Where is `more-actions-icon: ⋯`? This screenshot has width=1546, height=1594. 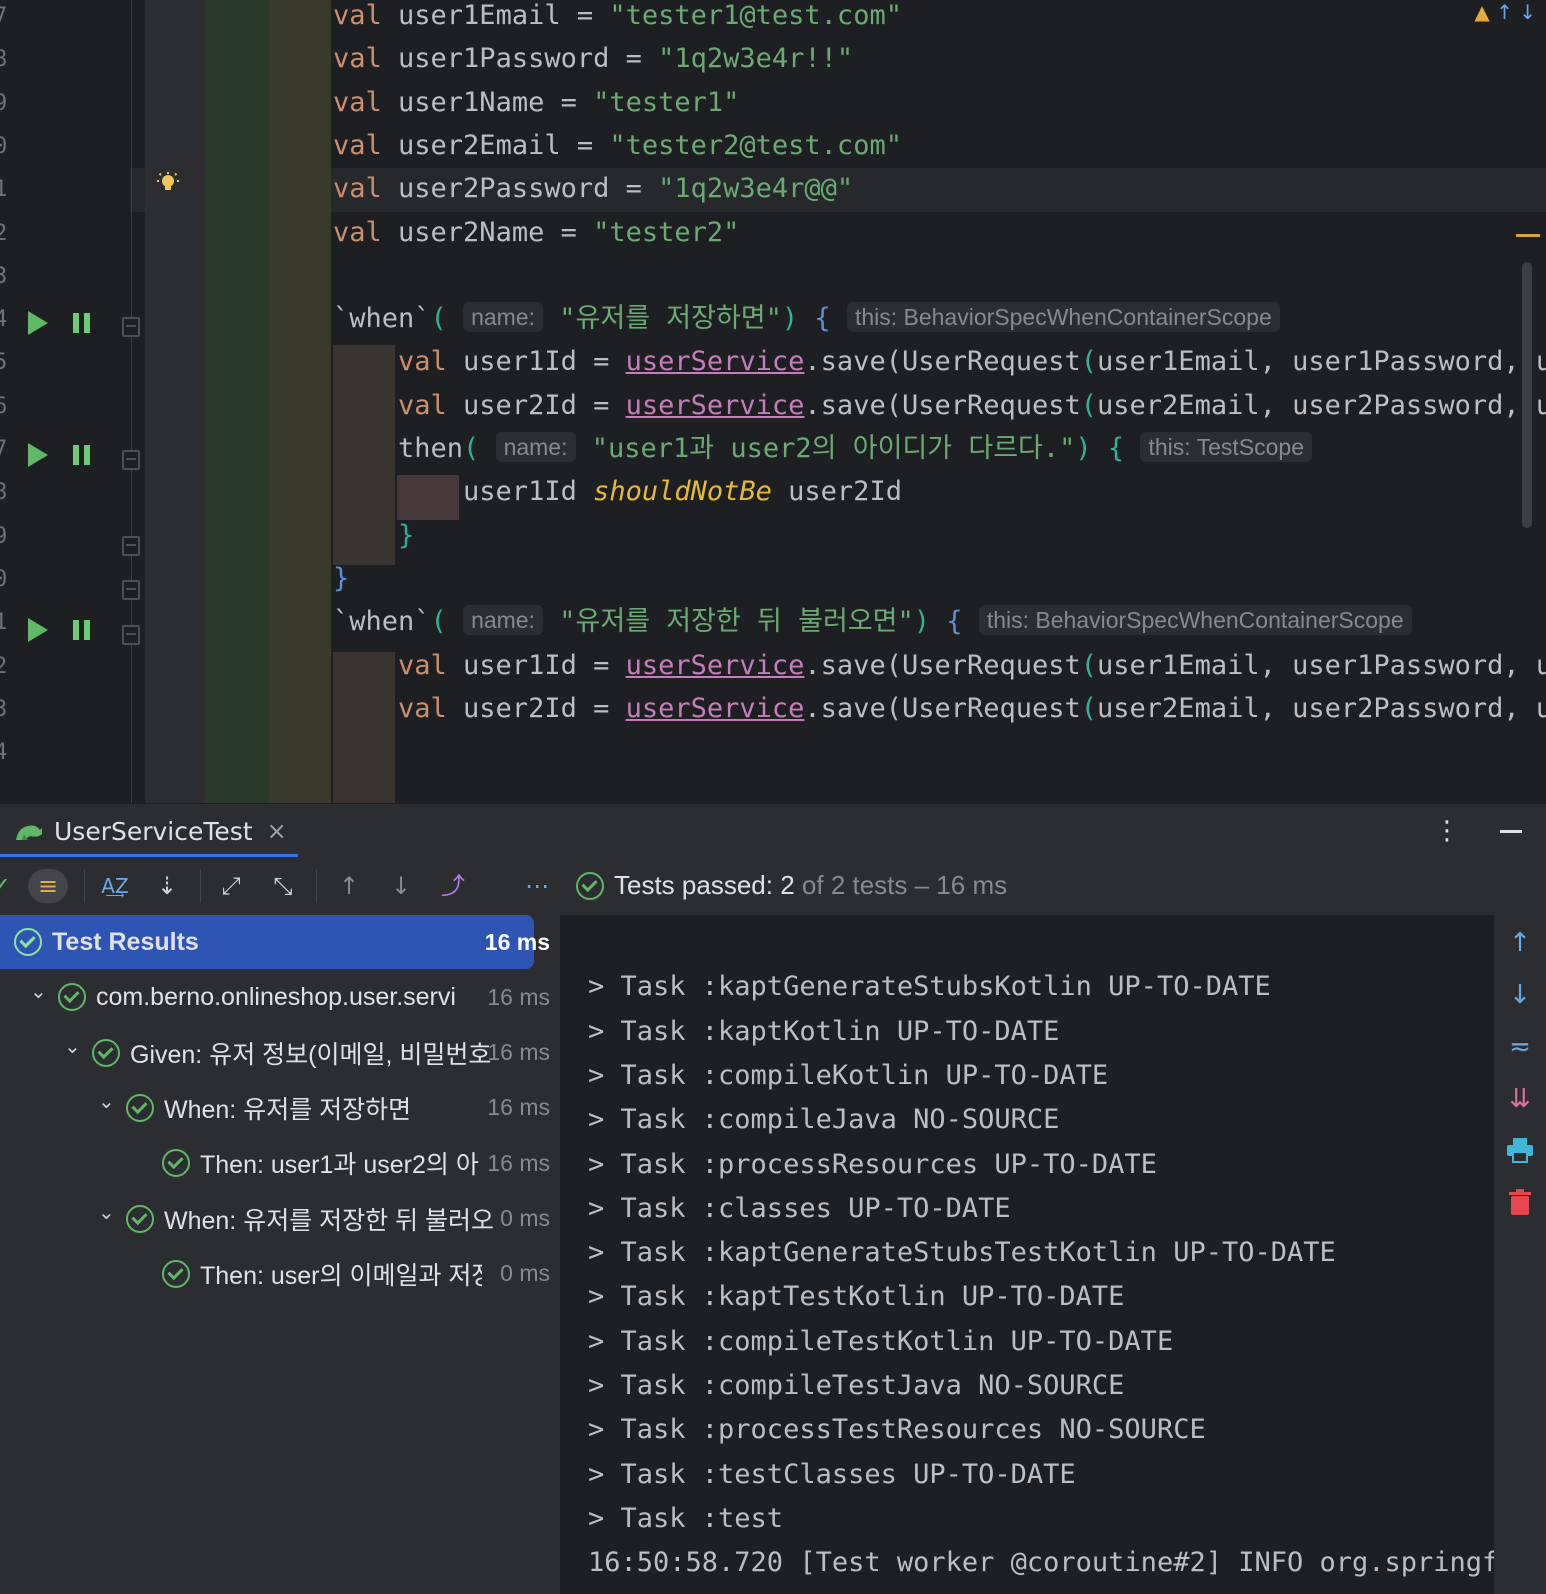
more-actions-icon: ⋯ is located at coordinates (537, 886).